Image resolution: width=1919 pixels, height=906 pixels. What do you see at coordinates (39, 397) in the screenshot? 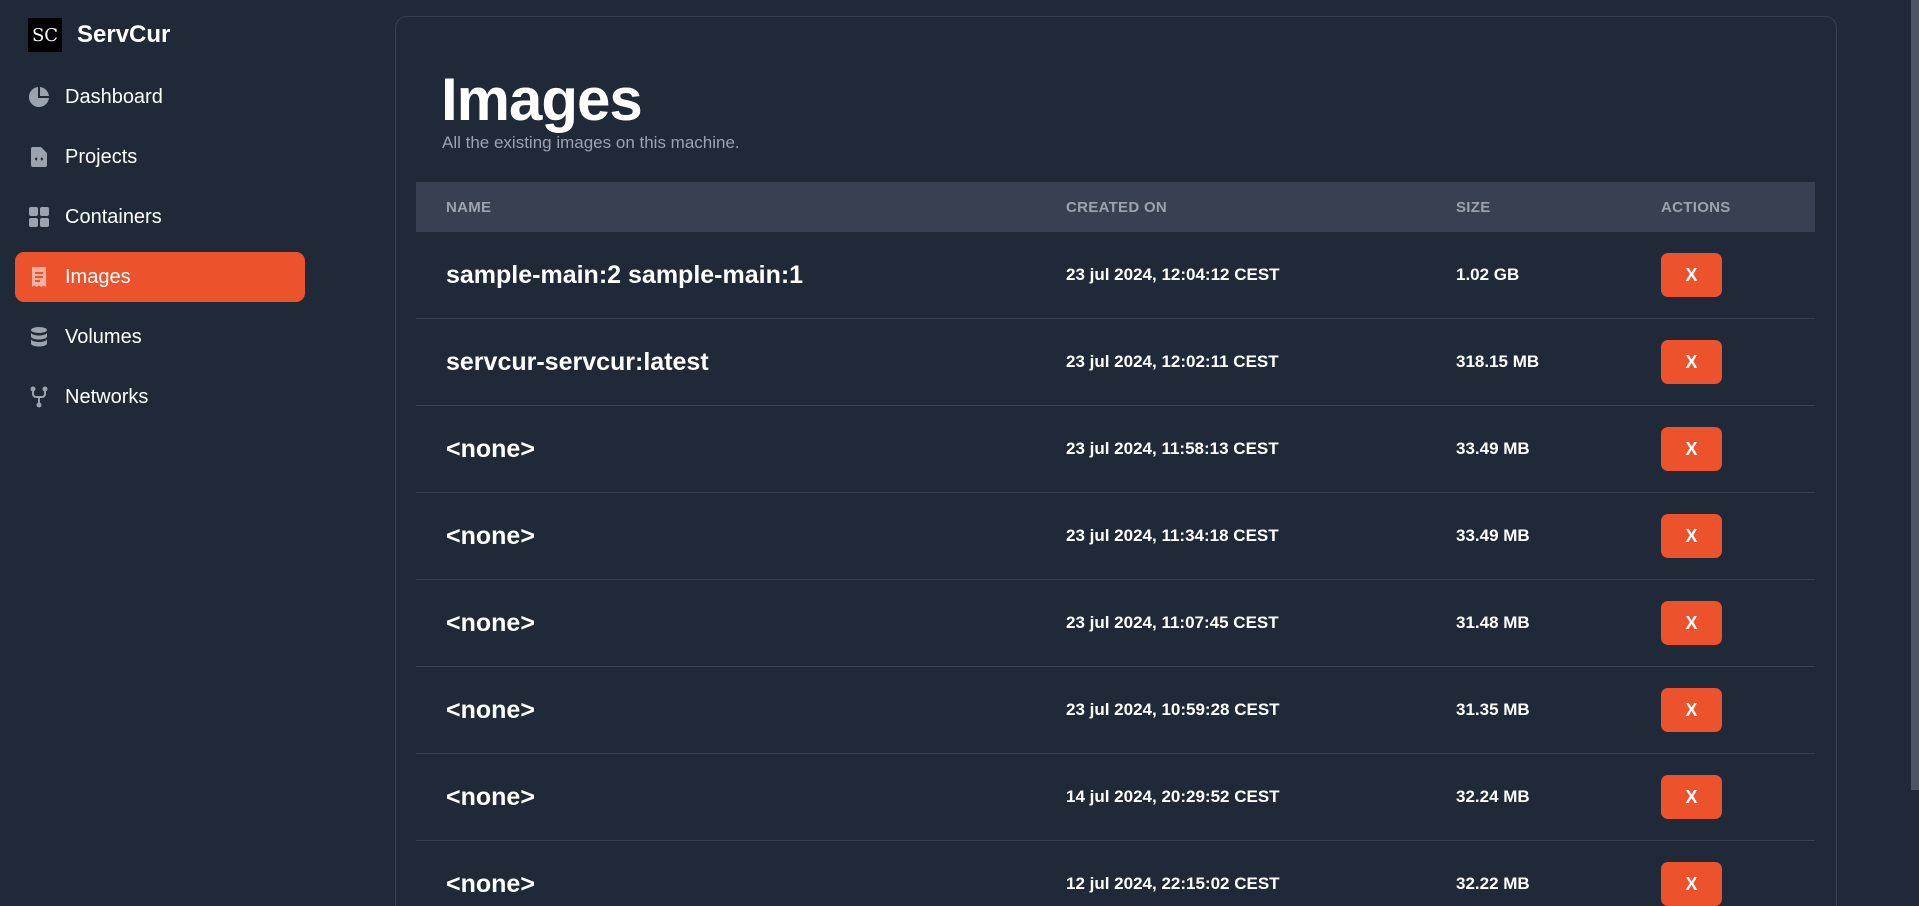
I see `network-fork-icon` at bounding box center [39, 397].